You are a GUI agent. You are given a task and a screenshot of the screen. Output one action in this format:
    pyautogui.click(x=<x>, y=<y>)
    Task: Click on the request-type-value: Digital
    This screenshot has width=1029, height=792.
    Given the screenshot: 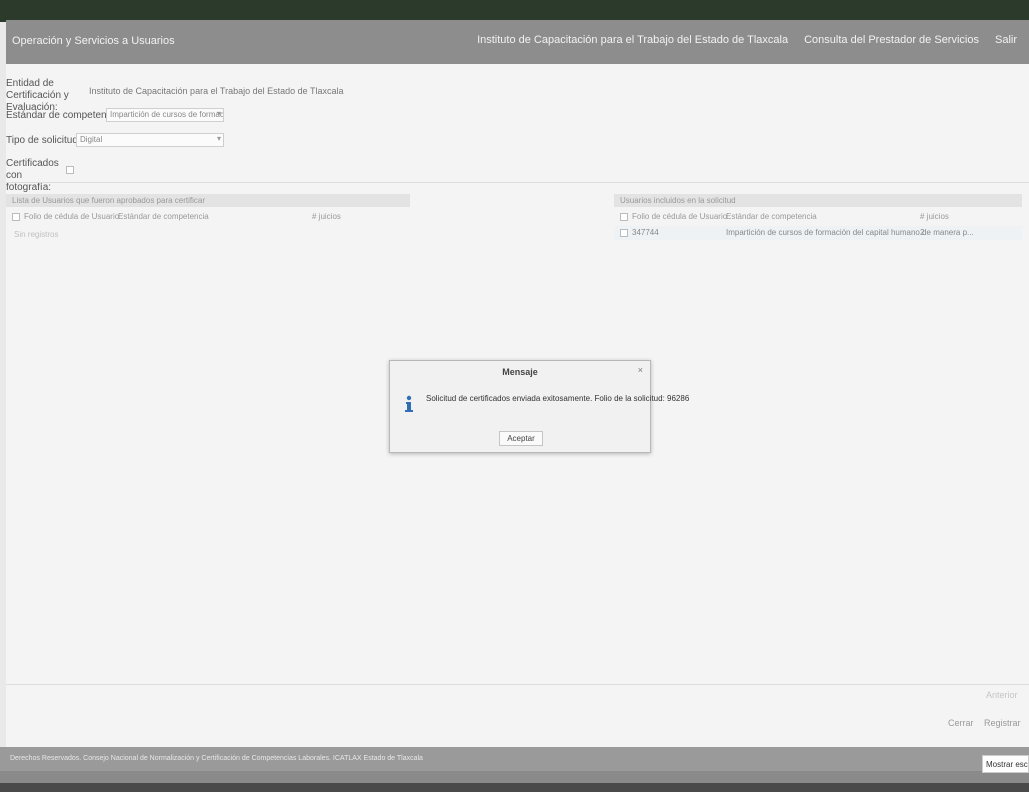 What is the action you would take?
    pyautogui.click(x=91, y=139)
    